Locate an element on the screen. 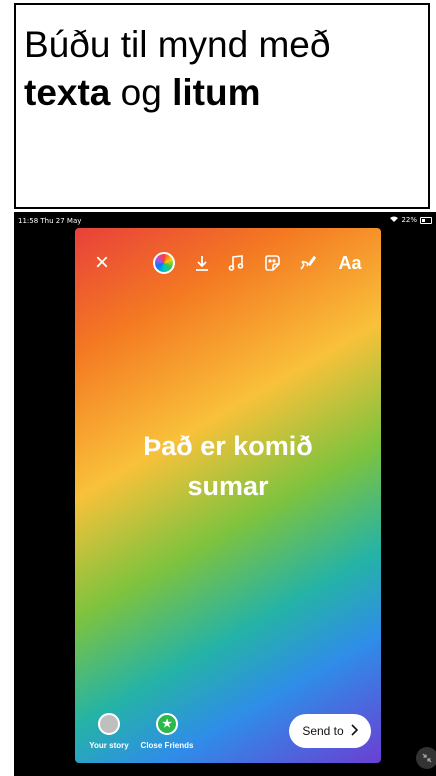 The height and width of the screenshot is (776, 436). wifi-icon is located at coordinates (394, 220).